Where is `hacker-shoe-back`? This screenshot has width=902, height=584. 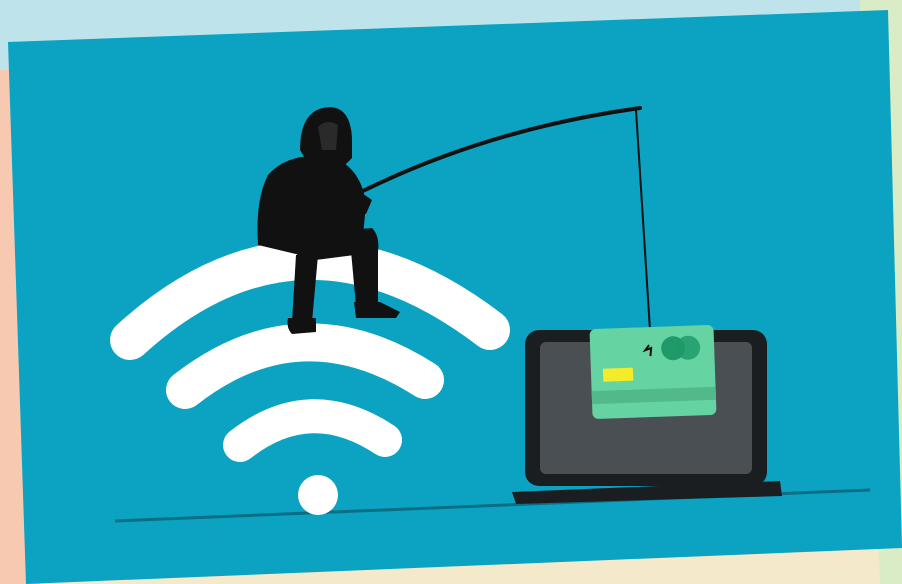 hacker-shoe-back is located at coordinates (301, 326).